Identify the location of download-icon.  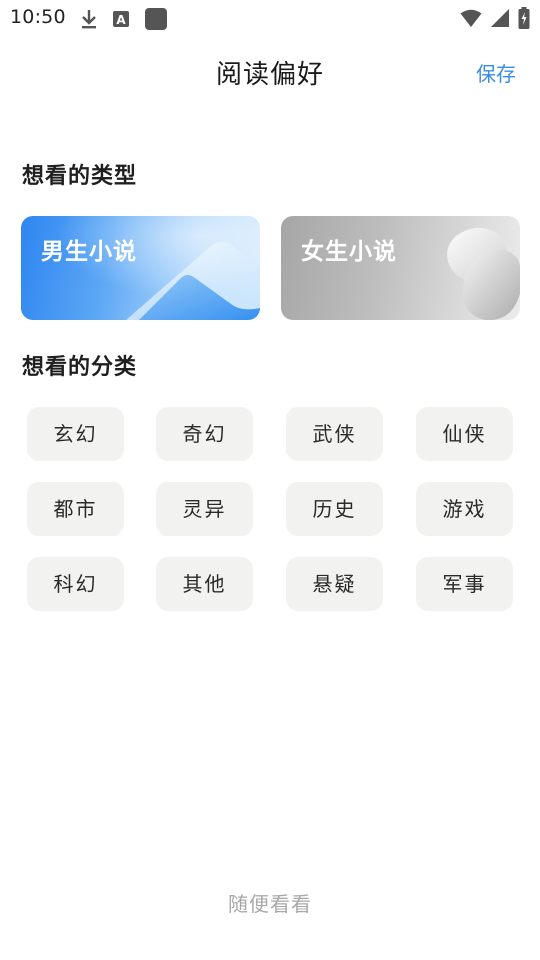
(89, 21).